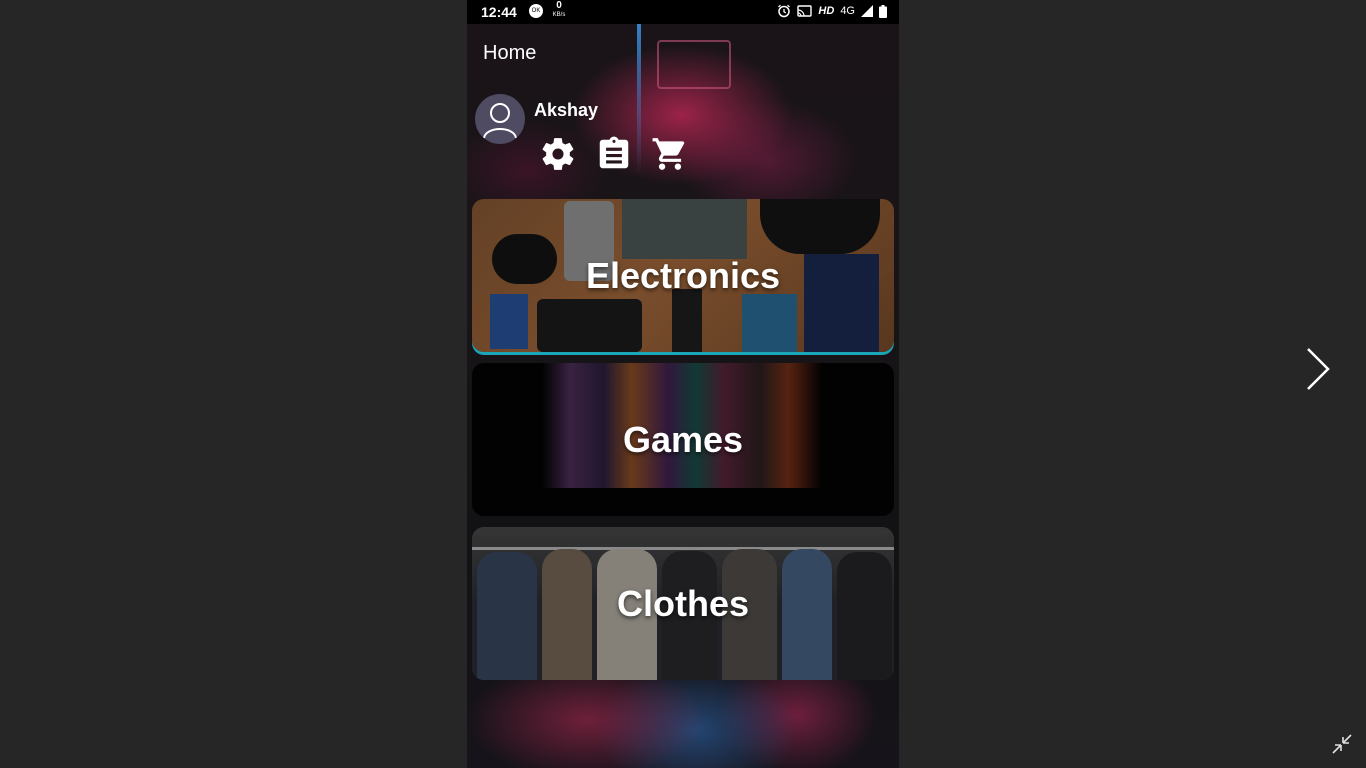  I want to click on category-card-games: Games, so click(683, 439).